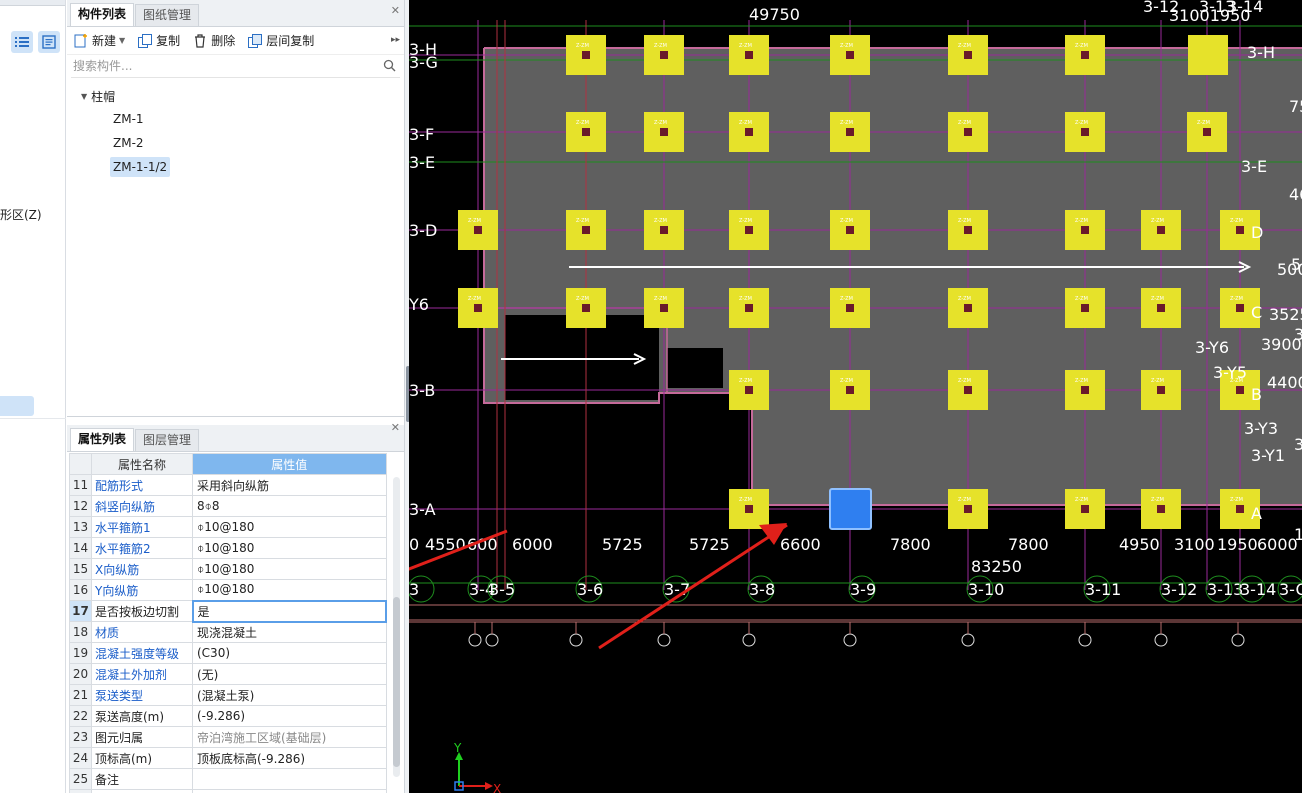 Image resolution: width=1302 pixels, height=793 pixels. What do you see at coordinates (17, 406) in the screenshot?
I see `strip-selected-item` at bounding box center [17, 406].